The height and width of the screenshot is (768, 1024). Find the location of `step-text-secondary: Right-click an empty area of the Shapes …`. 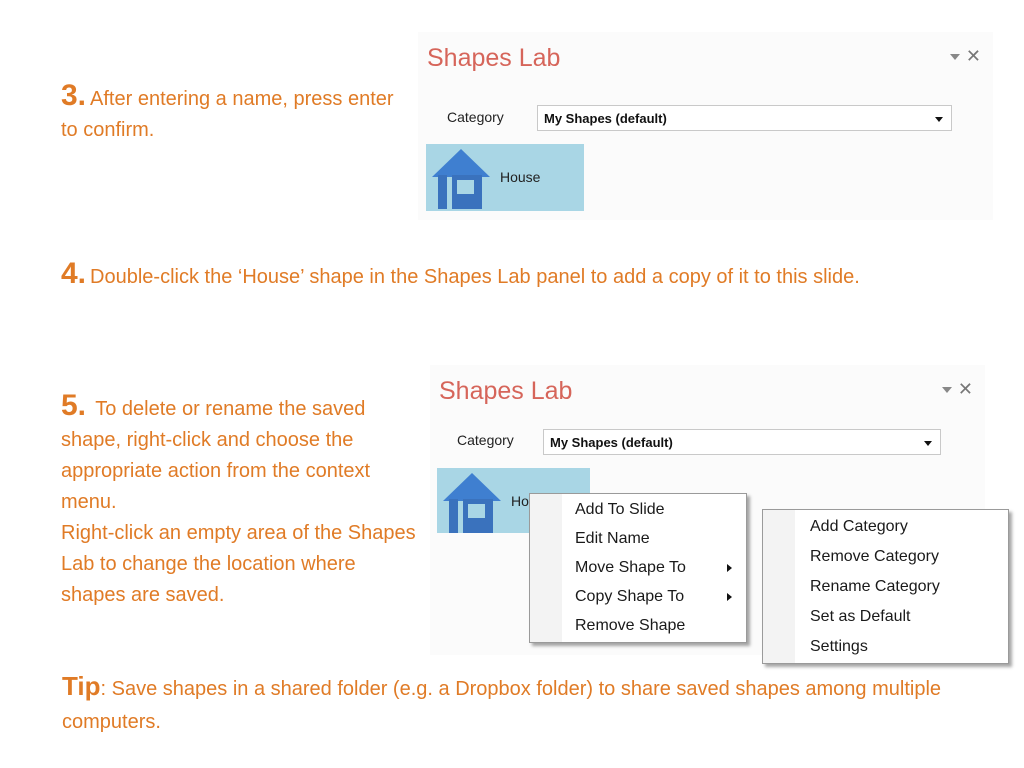

step-text-secondary: Right-click an empty area of the Shapes … is located at coordinates (238, 564).